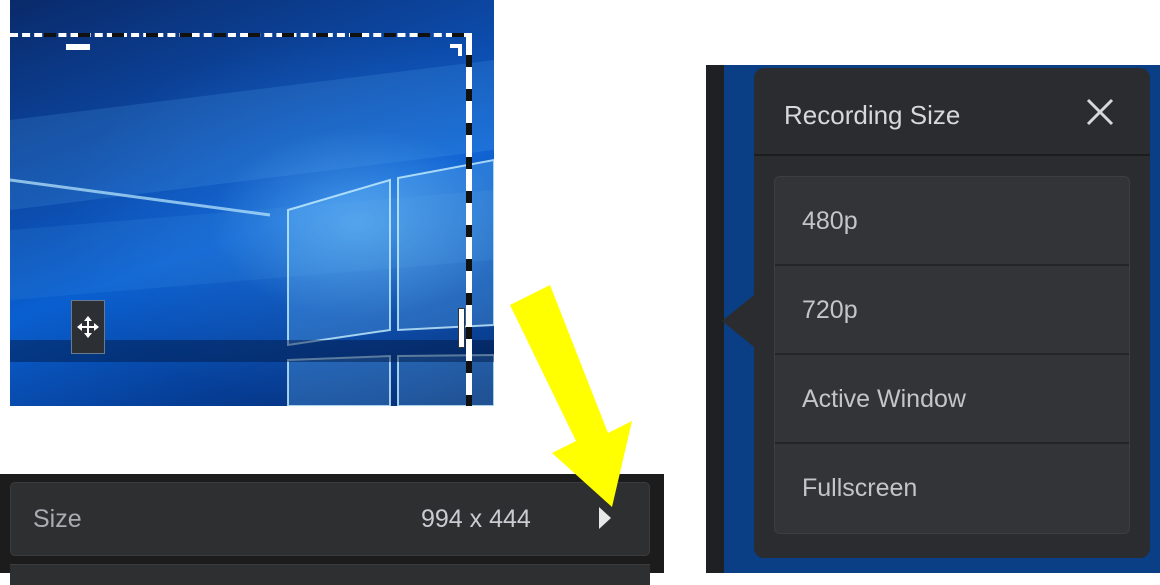 The height and width of the screenshot is (585, 1160). I want to click on selection-border-right, so click(469, 219).